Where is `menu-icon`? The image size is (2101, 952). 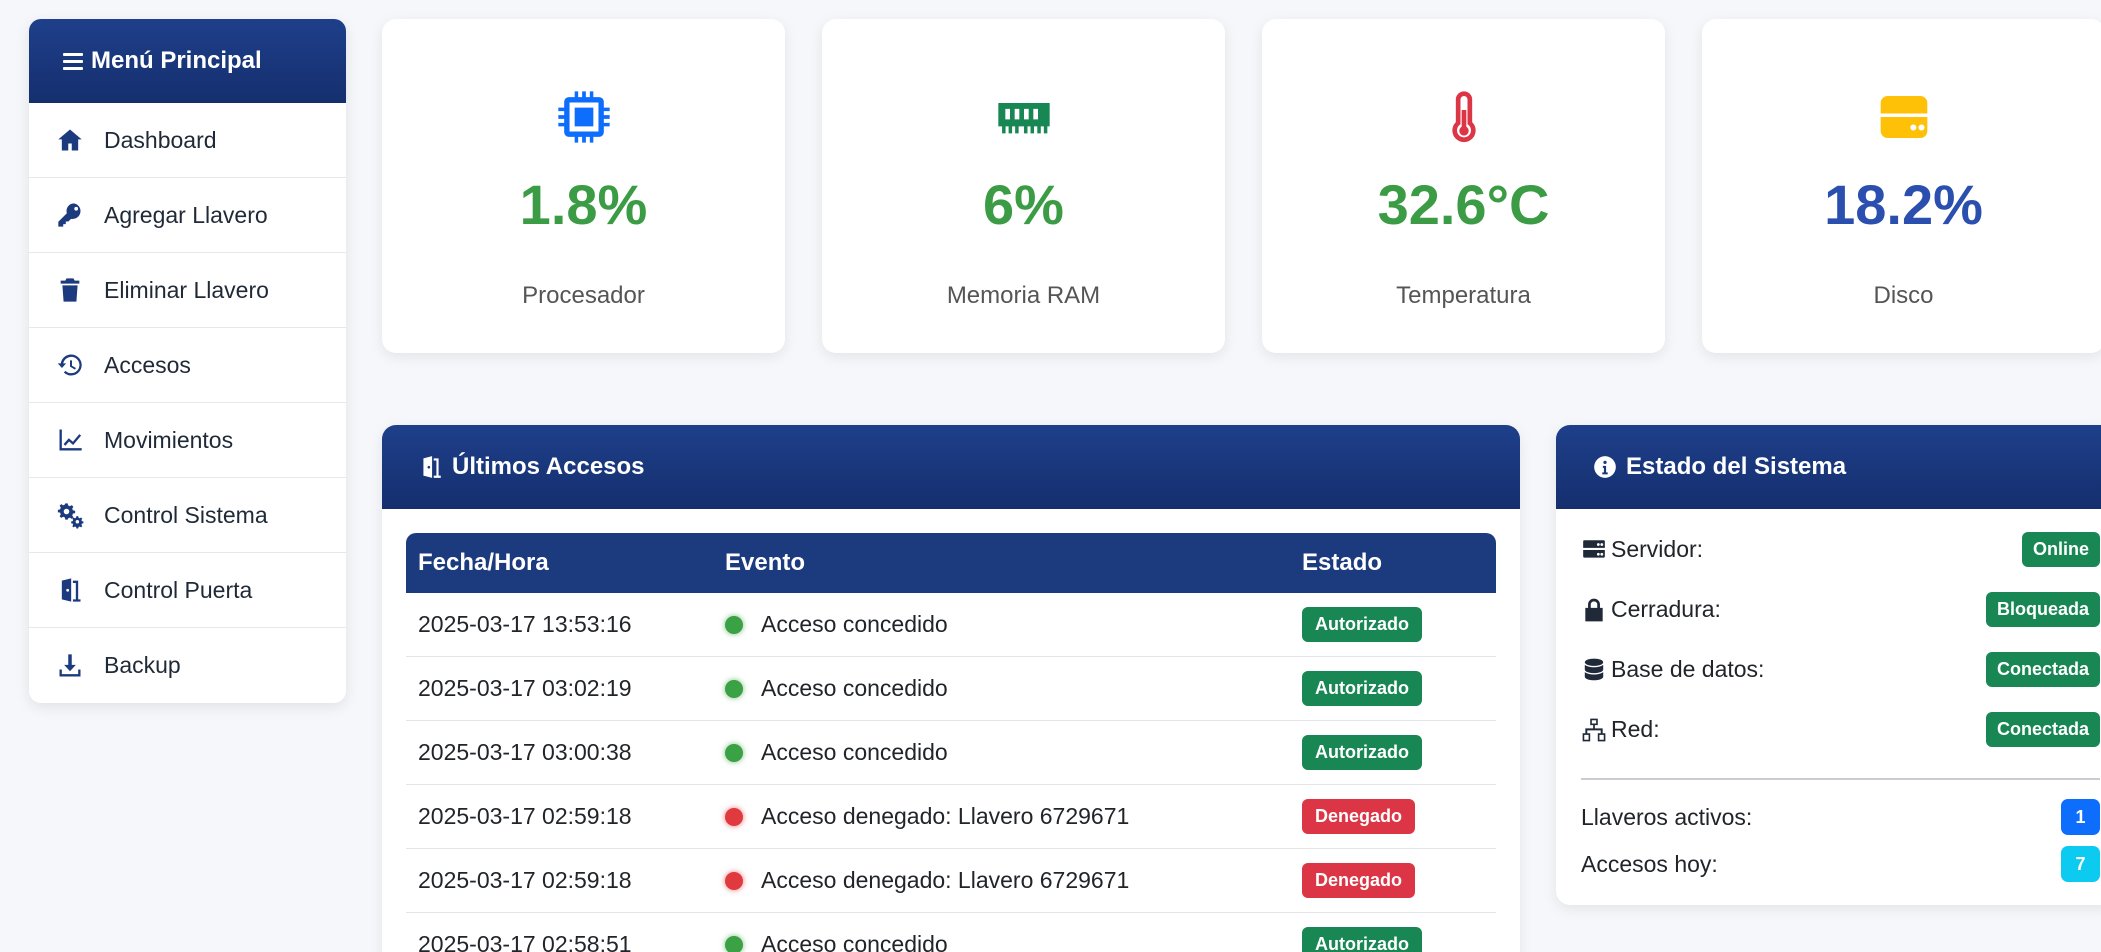 menu-icon is located at coordinates (73, 61).